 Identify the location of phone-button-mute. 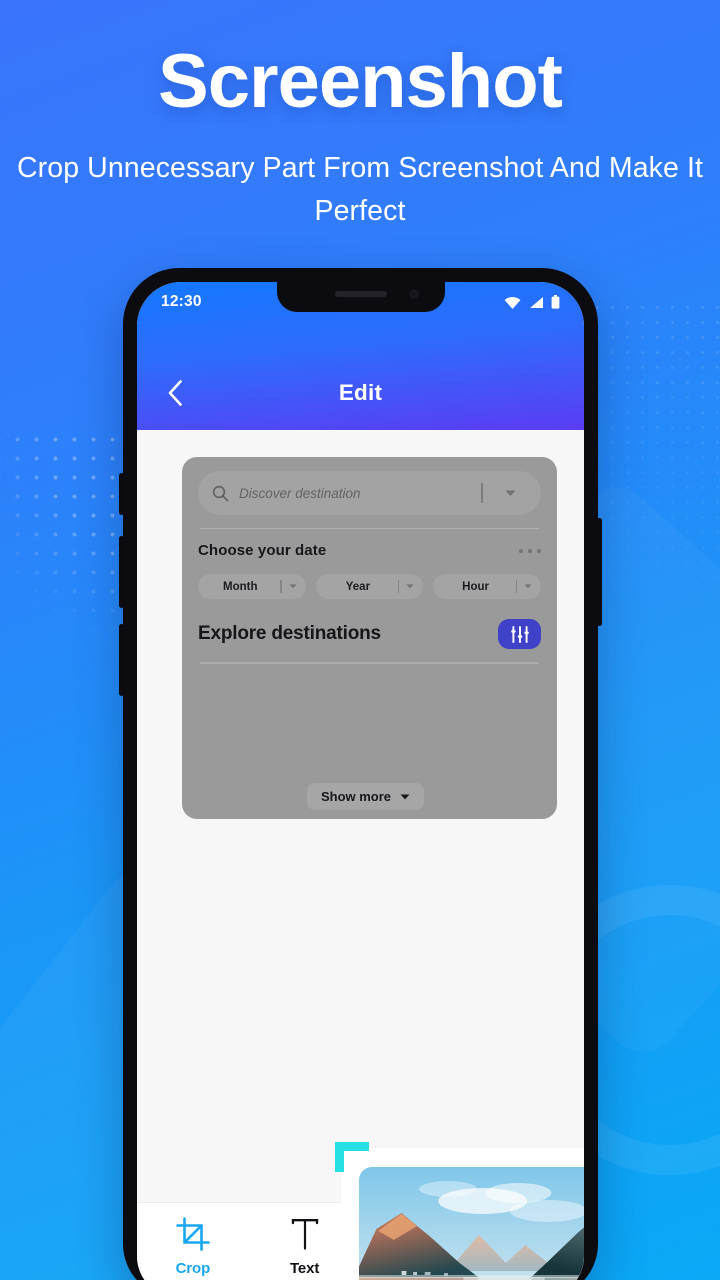
(121, 494).